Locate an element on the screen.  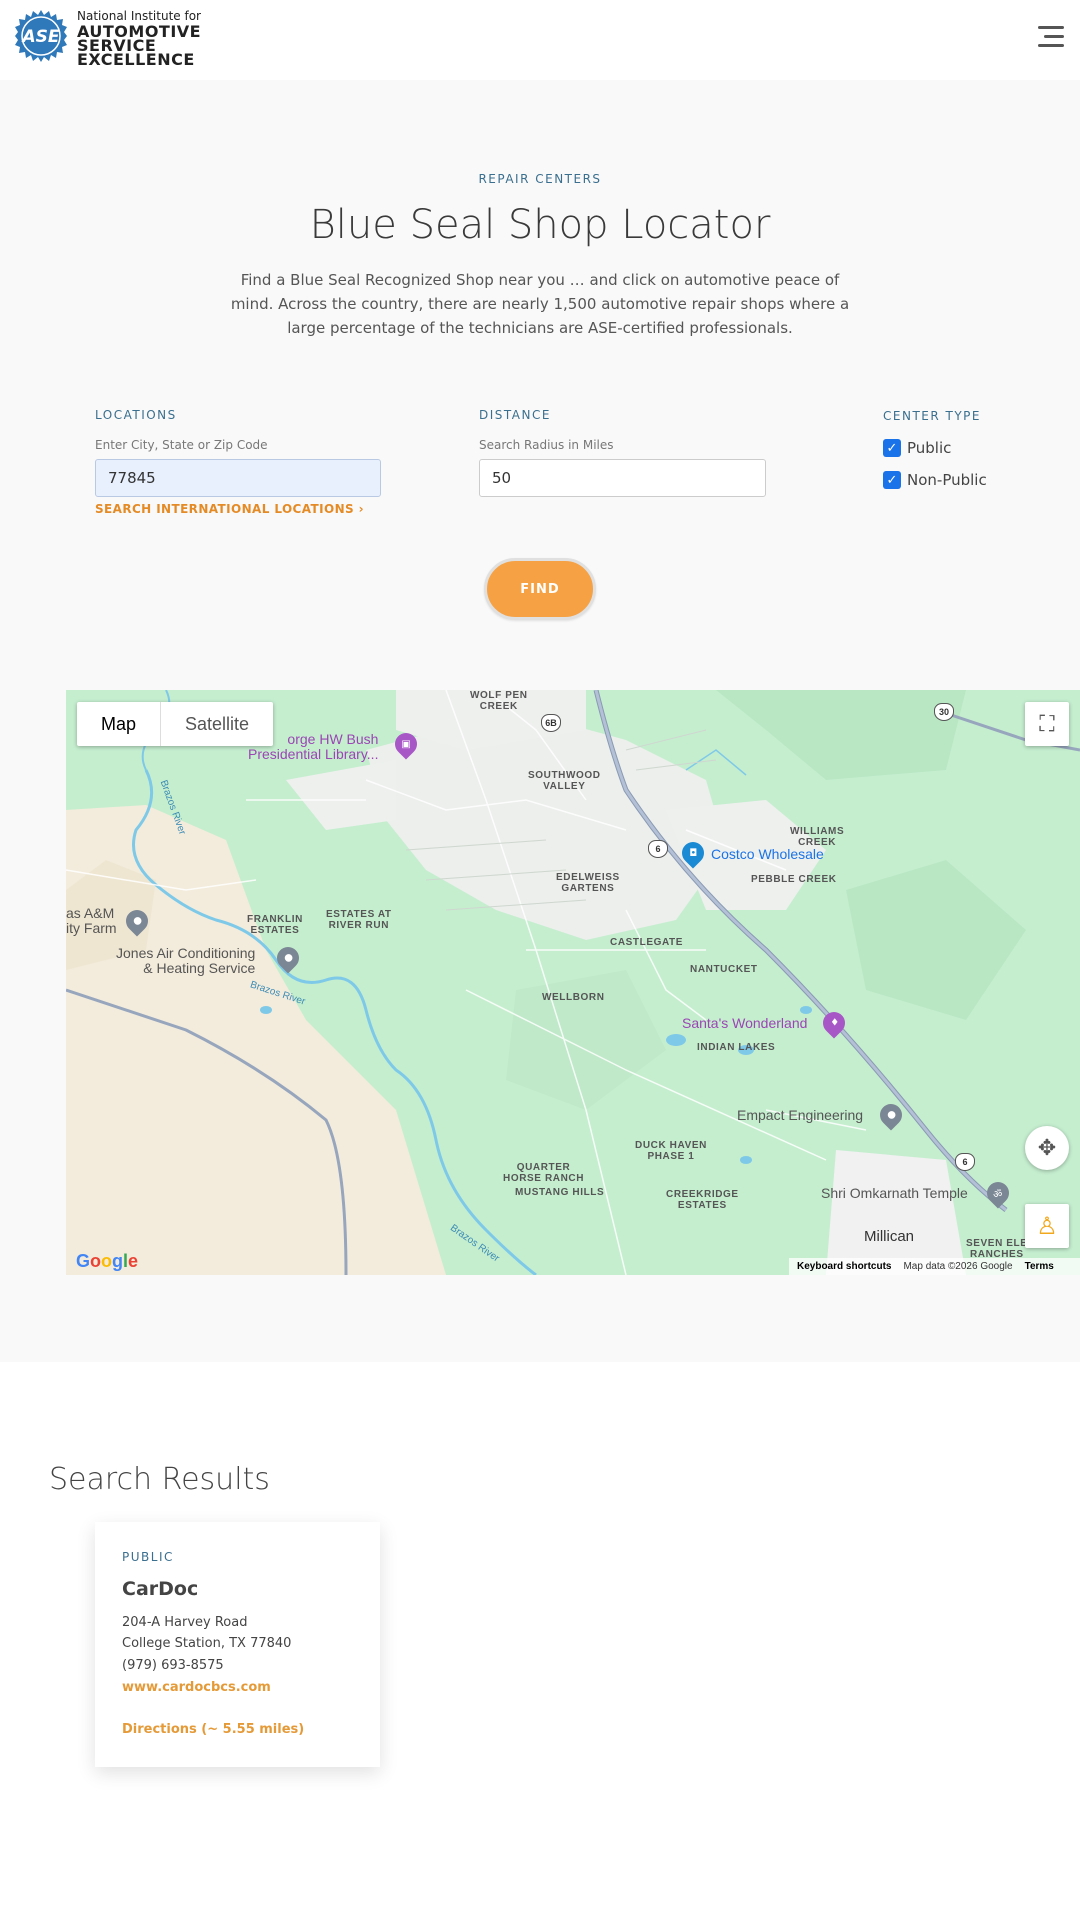
public-checkbox-row: ✓ Public is located at coordinates (917, 448).